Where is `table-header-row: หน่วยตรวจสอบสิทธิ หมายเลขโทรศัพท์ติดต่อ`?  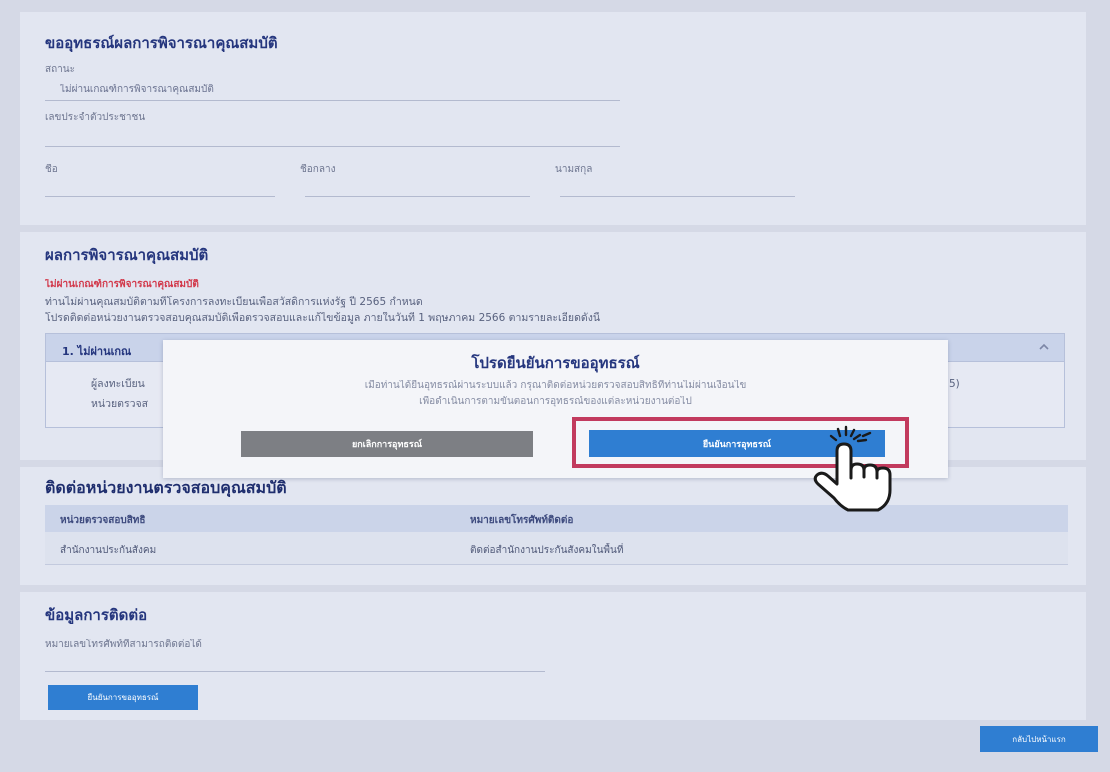
table-header-row: หน่วยตรวจสอบสิทธิ หมายเลขโทรศัพท์ติดต่อ is located at coordinates (556, 518).